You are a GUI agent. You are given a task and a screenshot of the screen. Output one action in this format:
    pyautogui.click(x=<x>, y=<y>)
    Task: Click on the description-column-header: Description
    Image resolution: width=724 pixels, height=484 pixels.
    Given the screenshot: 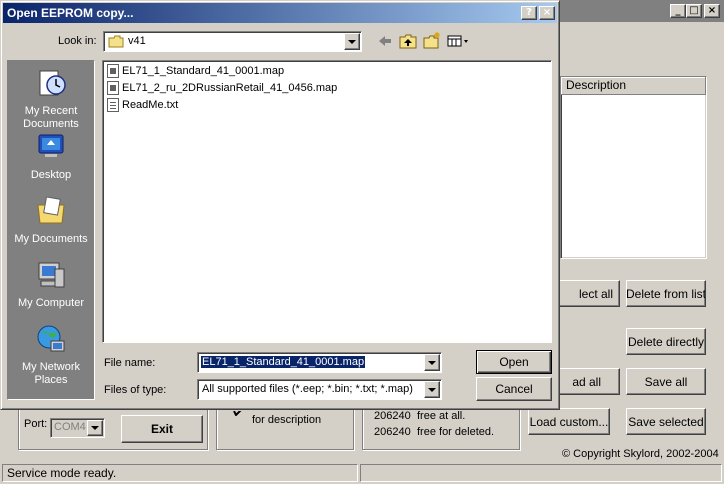 What is the action you would take?
    pyautogui.click(x=633, y=85)
    